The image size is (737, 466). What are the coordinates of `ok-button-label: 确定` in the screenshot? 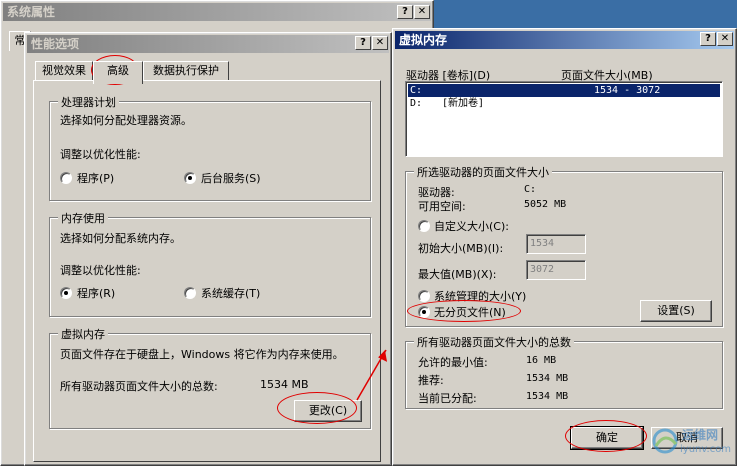 It's located at (607, 437).